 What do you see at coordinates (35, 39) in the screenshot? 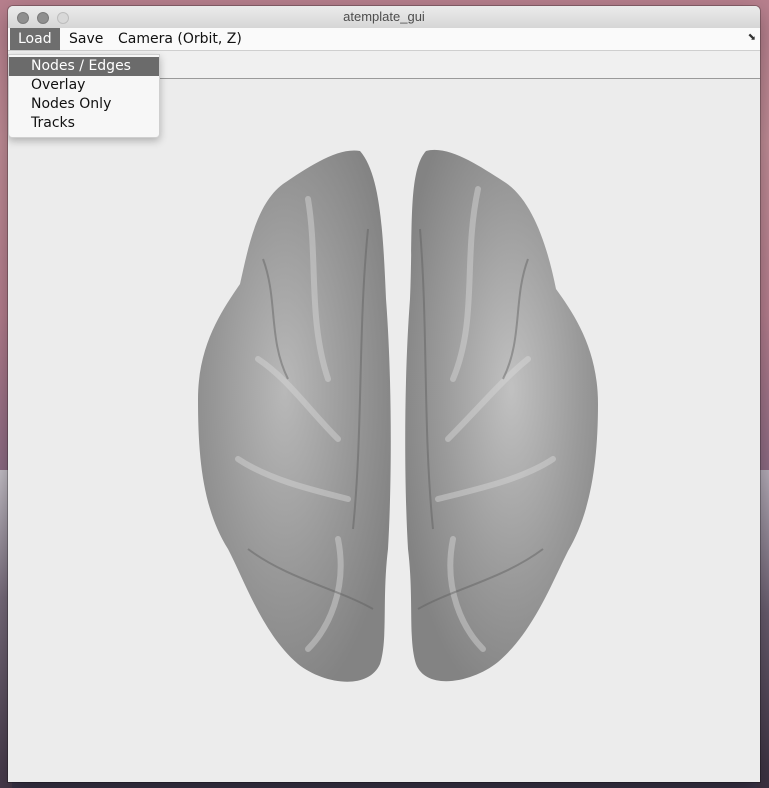
I see `menu-load: Load` at bounding box center [35, 39].